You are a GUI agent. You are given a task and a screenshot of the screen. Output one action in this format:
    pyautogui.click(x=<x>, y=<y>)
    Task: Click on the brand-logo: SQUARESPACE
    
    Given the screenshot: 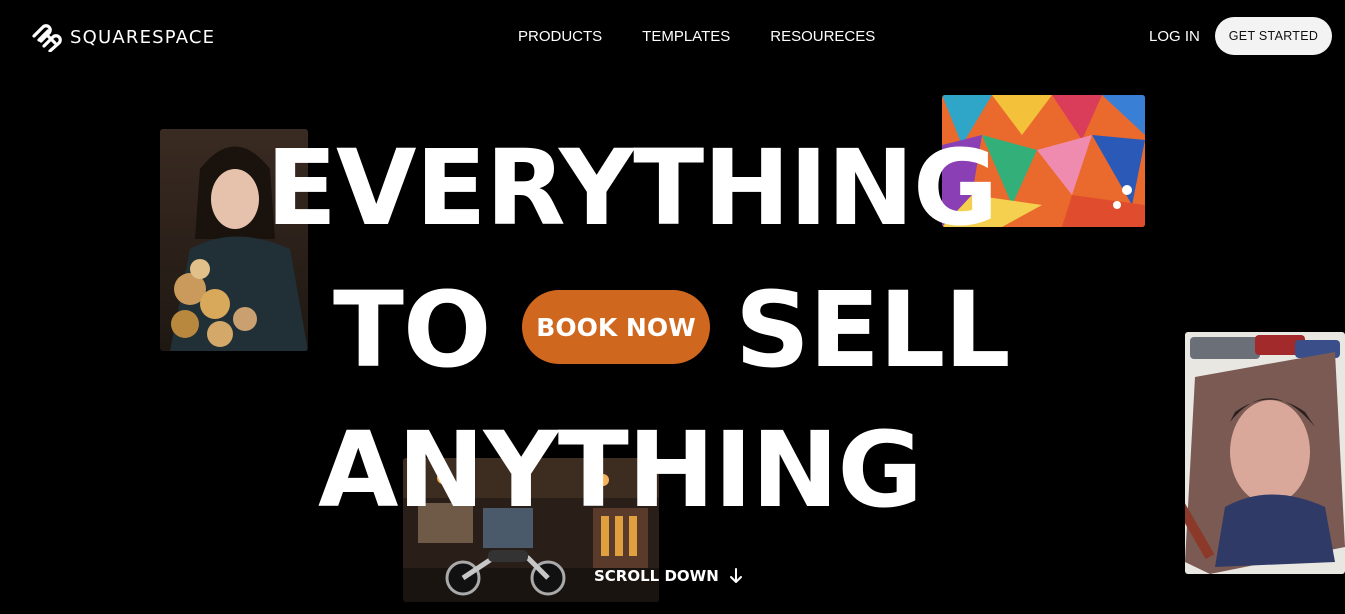 What is the action you would take?
    pyautogui.click(x=122, y=37)
    